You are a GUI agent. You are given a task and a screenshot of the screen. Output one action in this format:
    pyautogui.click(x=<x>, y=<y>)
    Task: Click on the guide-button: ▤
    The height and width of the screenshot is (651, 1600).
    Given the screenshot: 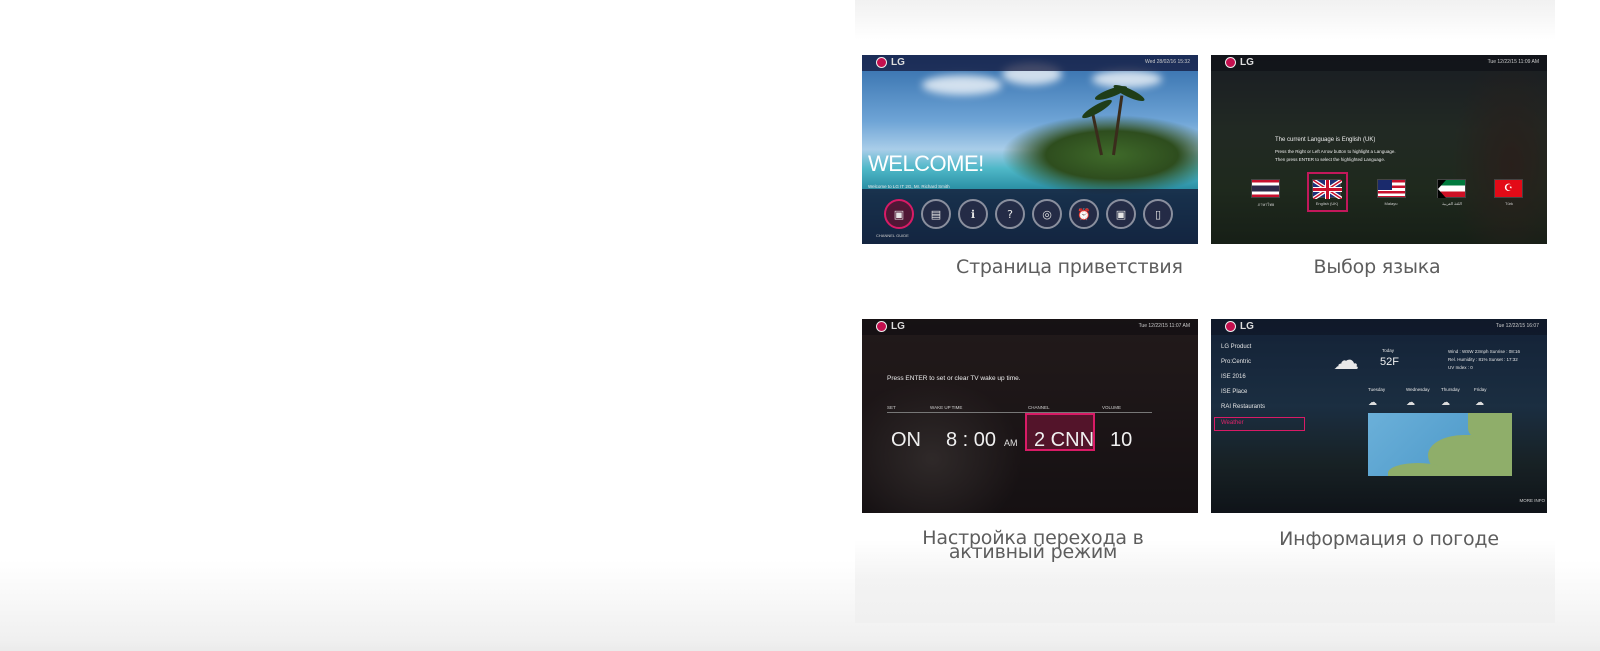 What is the action you would take?
    pyautogui.click(x=936, y=214)
    